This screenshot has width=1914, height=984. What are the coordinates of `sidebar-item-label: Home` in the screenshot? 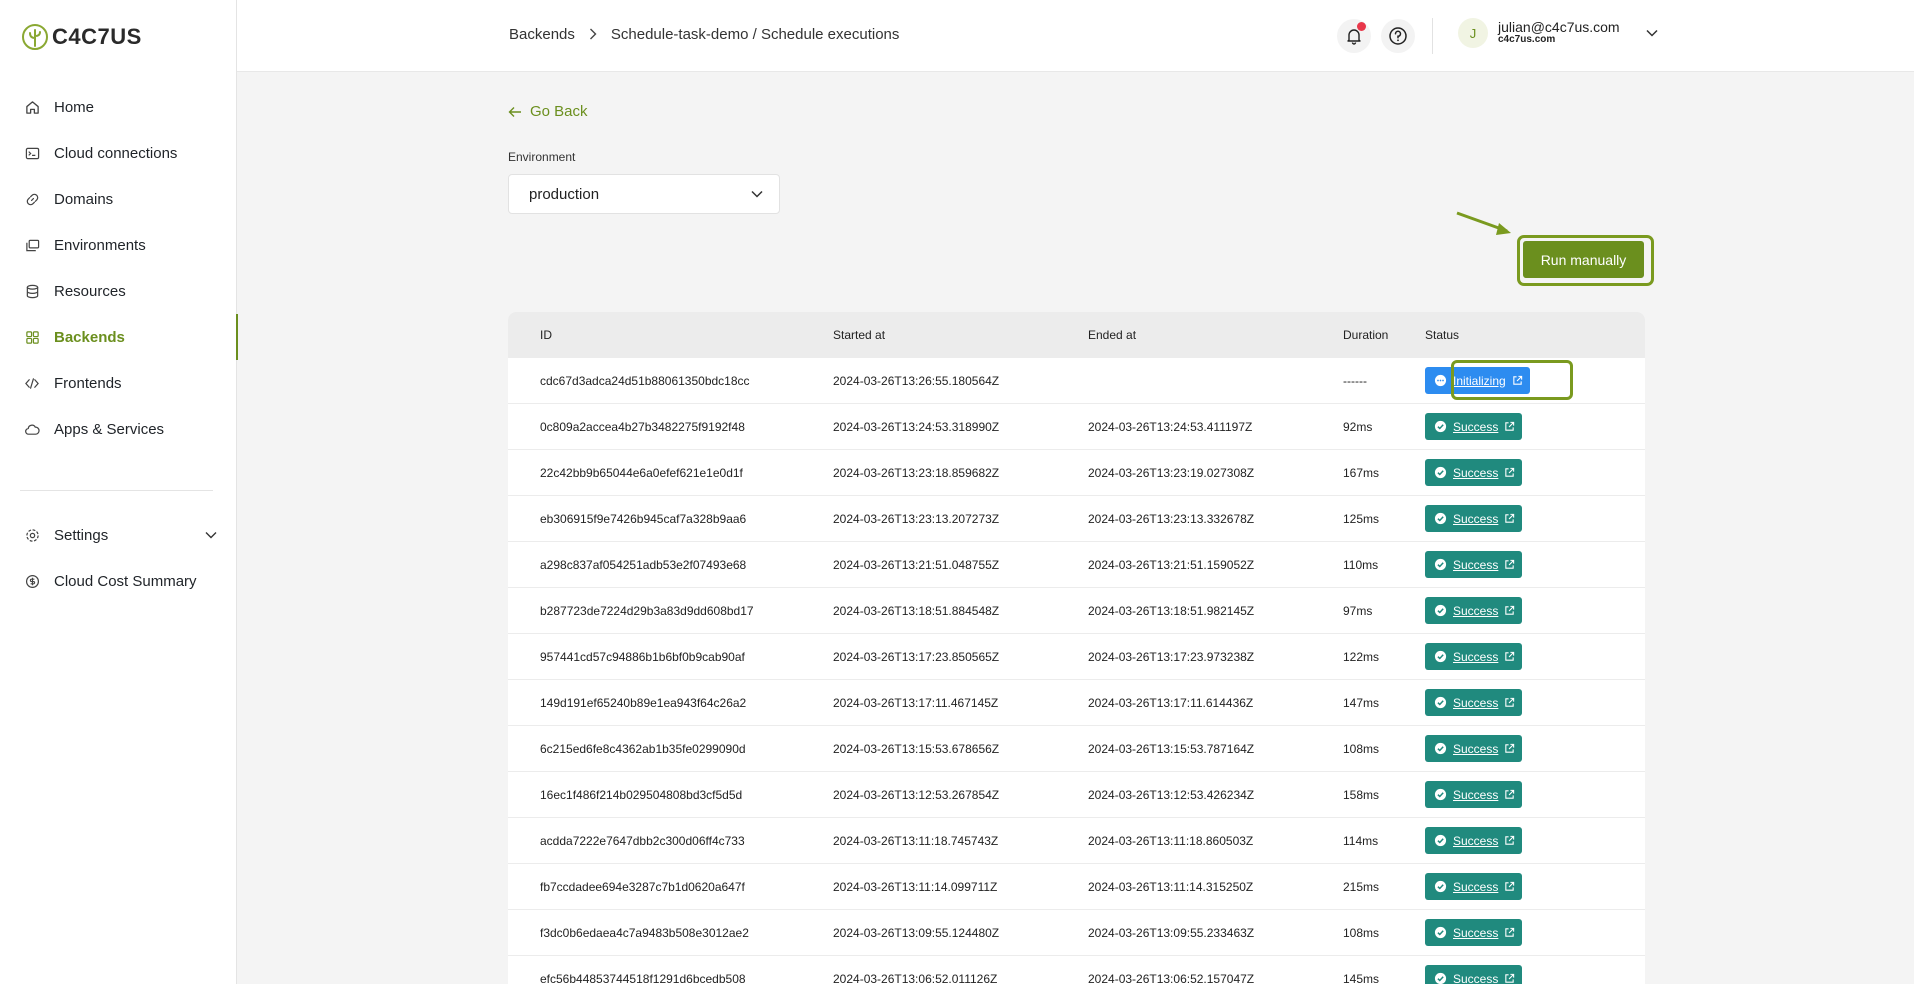 It's located at (74, 107).